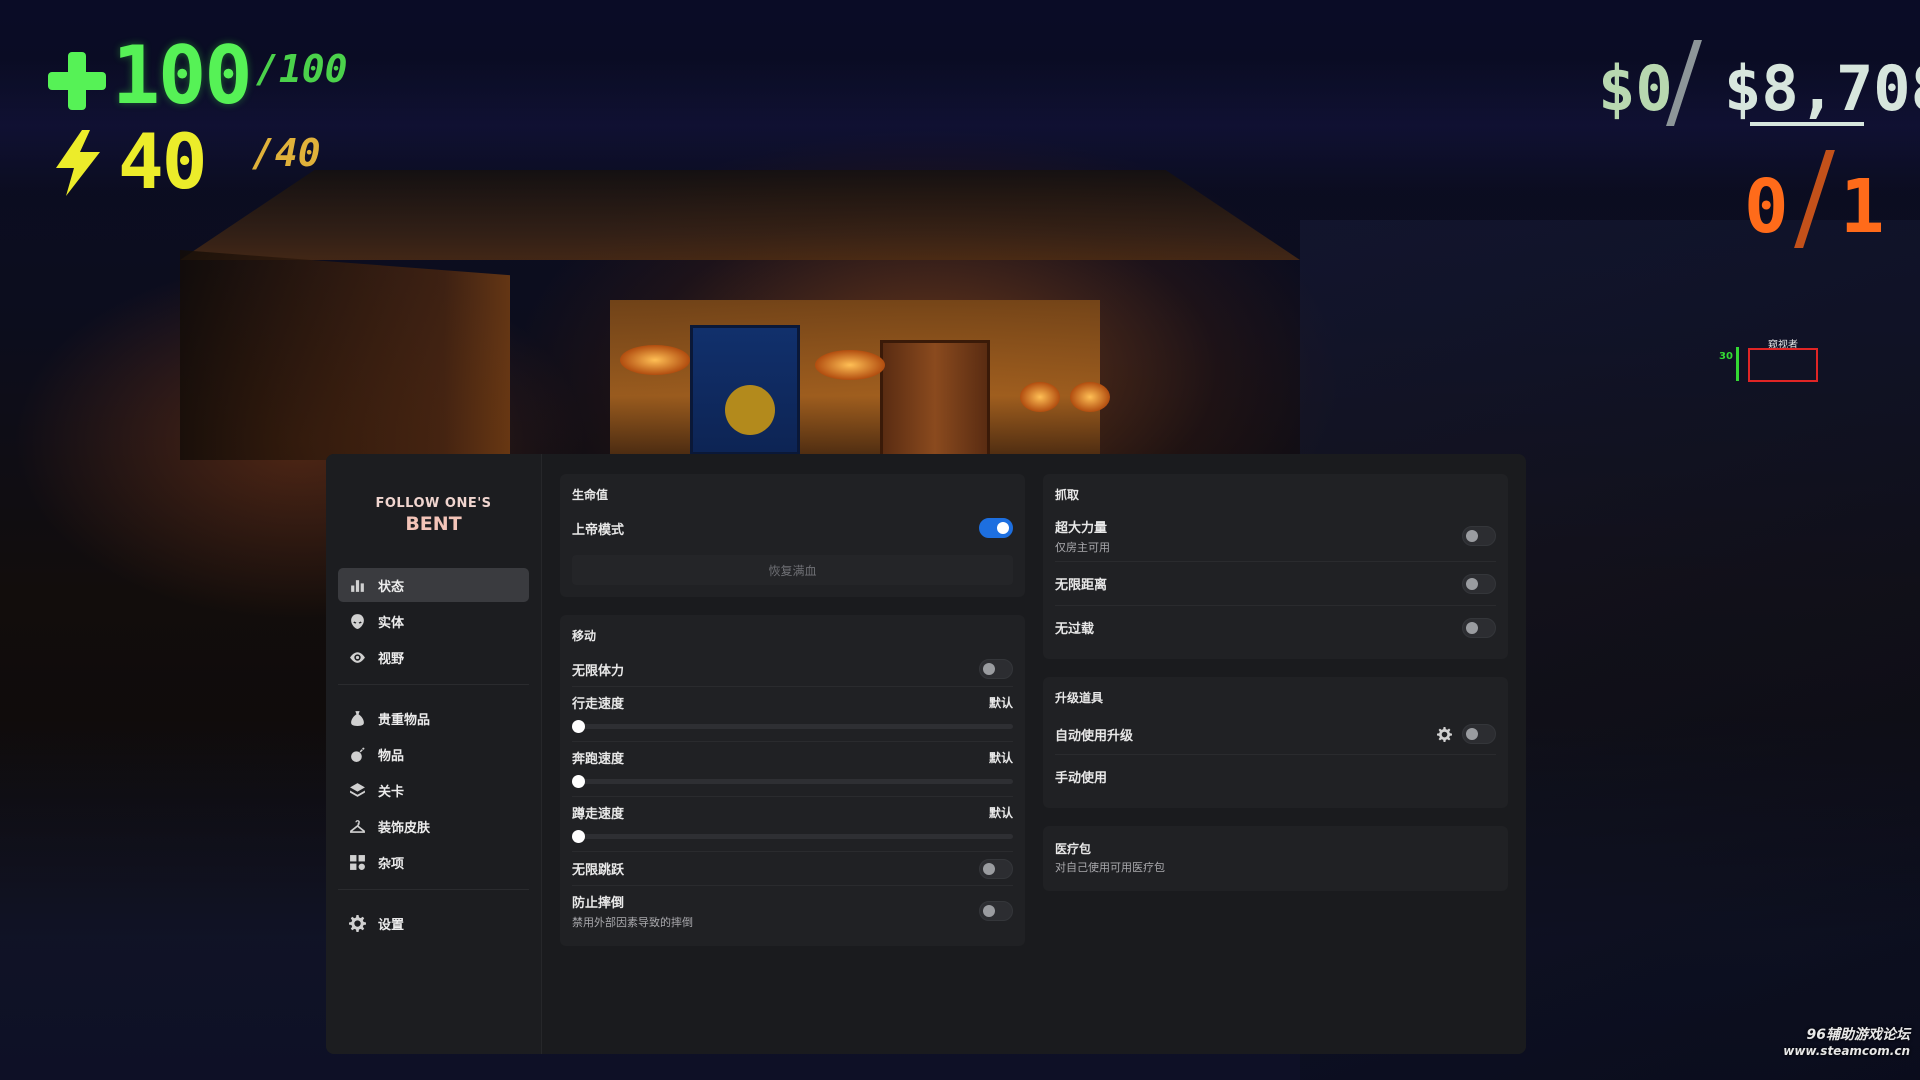 This screenshot has height=1080, width=1920. Describe the element at coordinates (1110, 867) in the screenshot. I see `medkit-card-sub: 对自己使用可用医疗包` at that location.